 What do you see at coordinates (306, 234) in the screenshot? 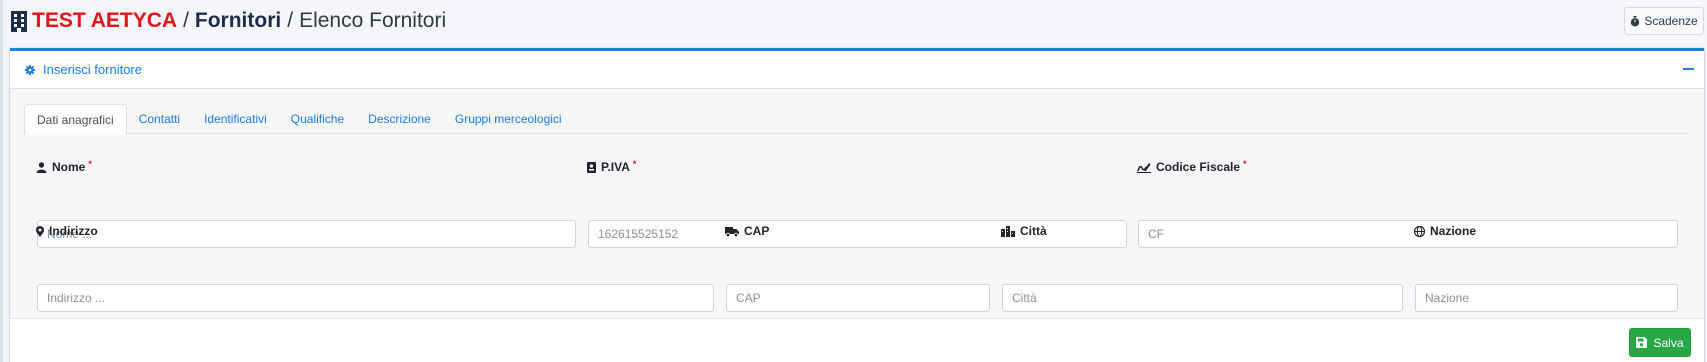
I see `nome-field` at bounding box center [306, 234].